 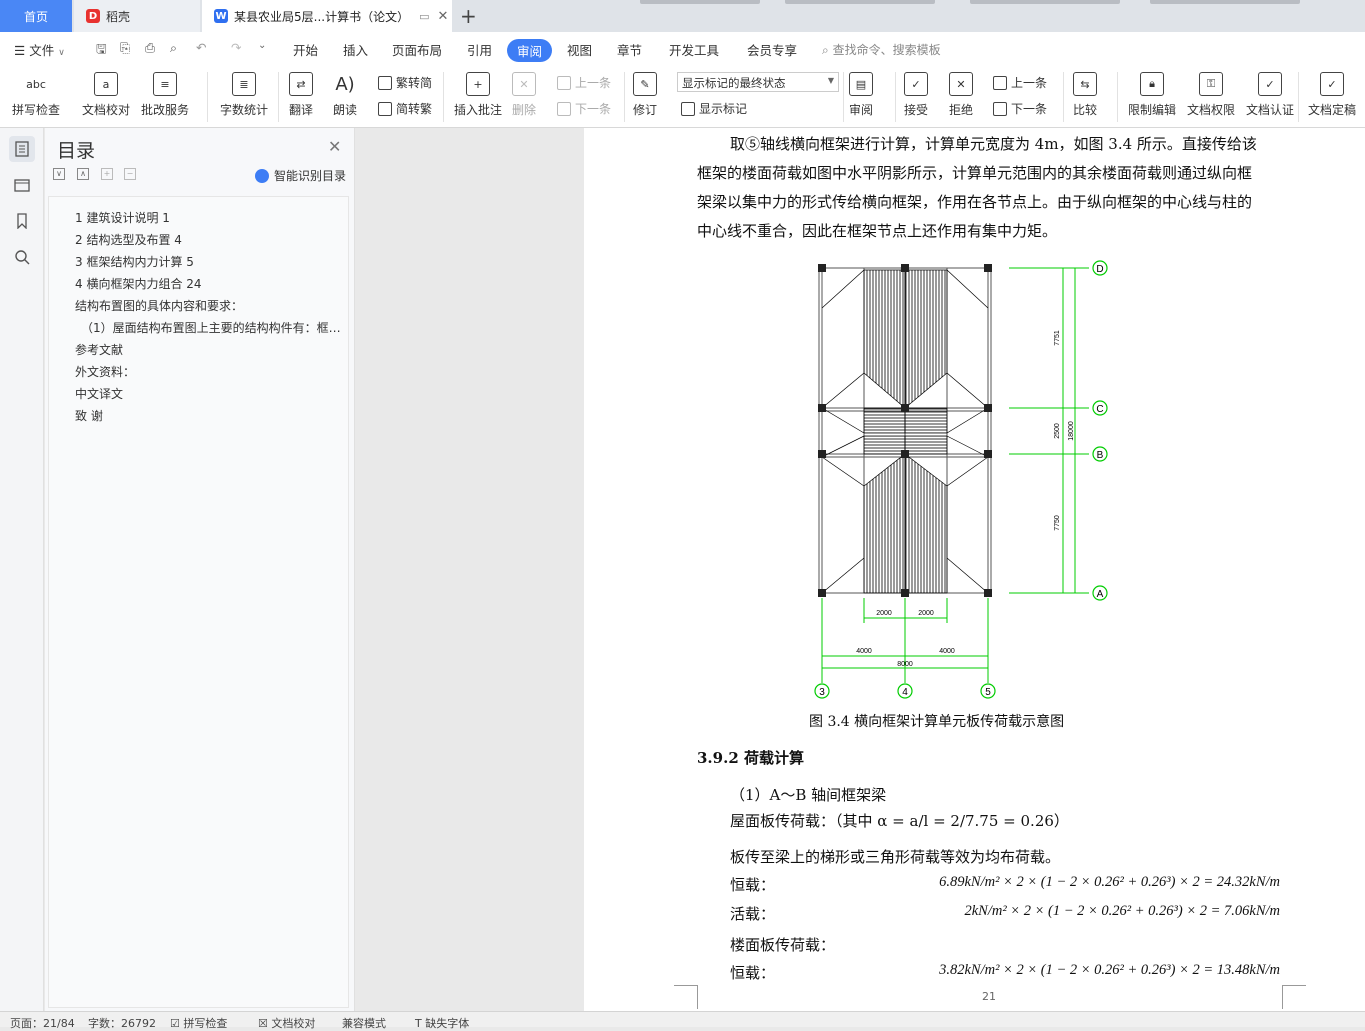 I want to click on accept-button: ✓ 接受, so click(x=916, y=95).